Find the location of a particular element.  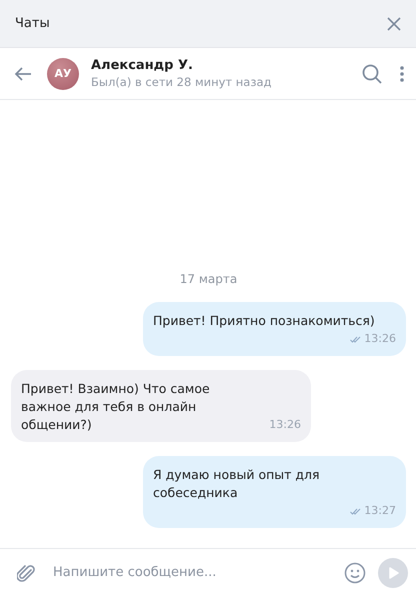

back-arrow-icon is located at coordinates (23, 73).